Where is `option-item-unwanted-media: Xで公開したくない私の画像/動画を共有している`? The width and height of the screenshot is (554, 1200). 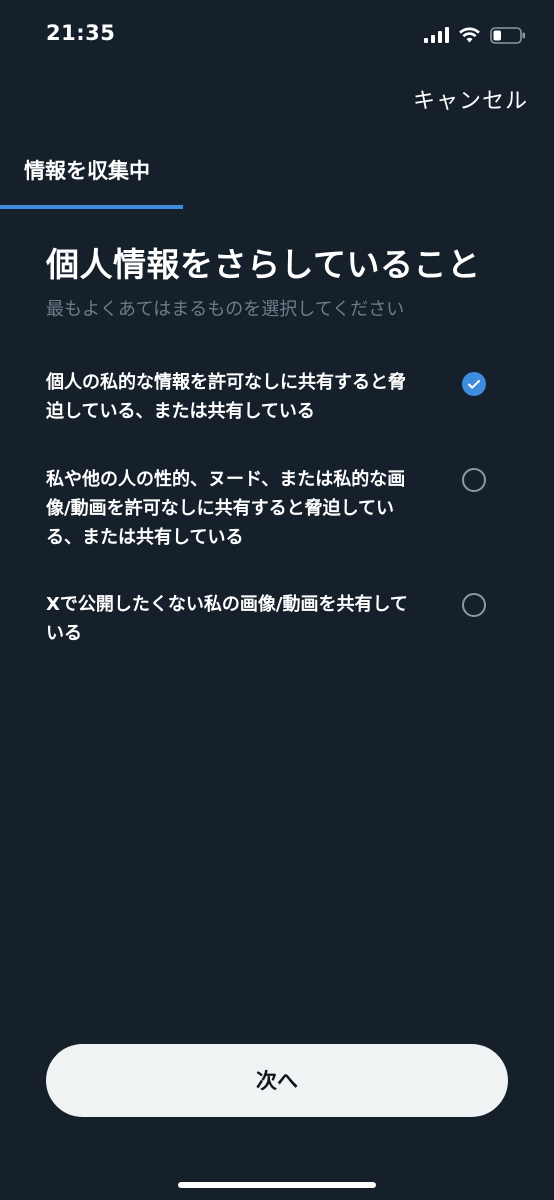 option-item-unwanted-media: Xで公開したくない私の画像/動画を共有している is located at coordinates (277, 619).